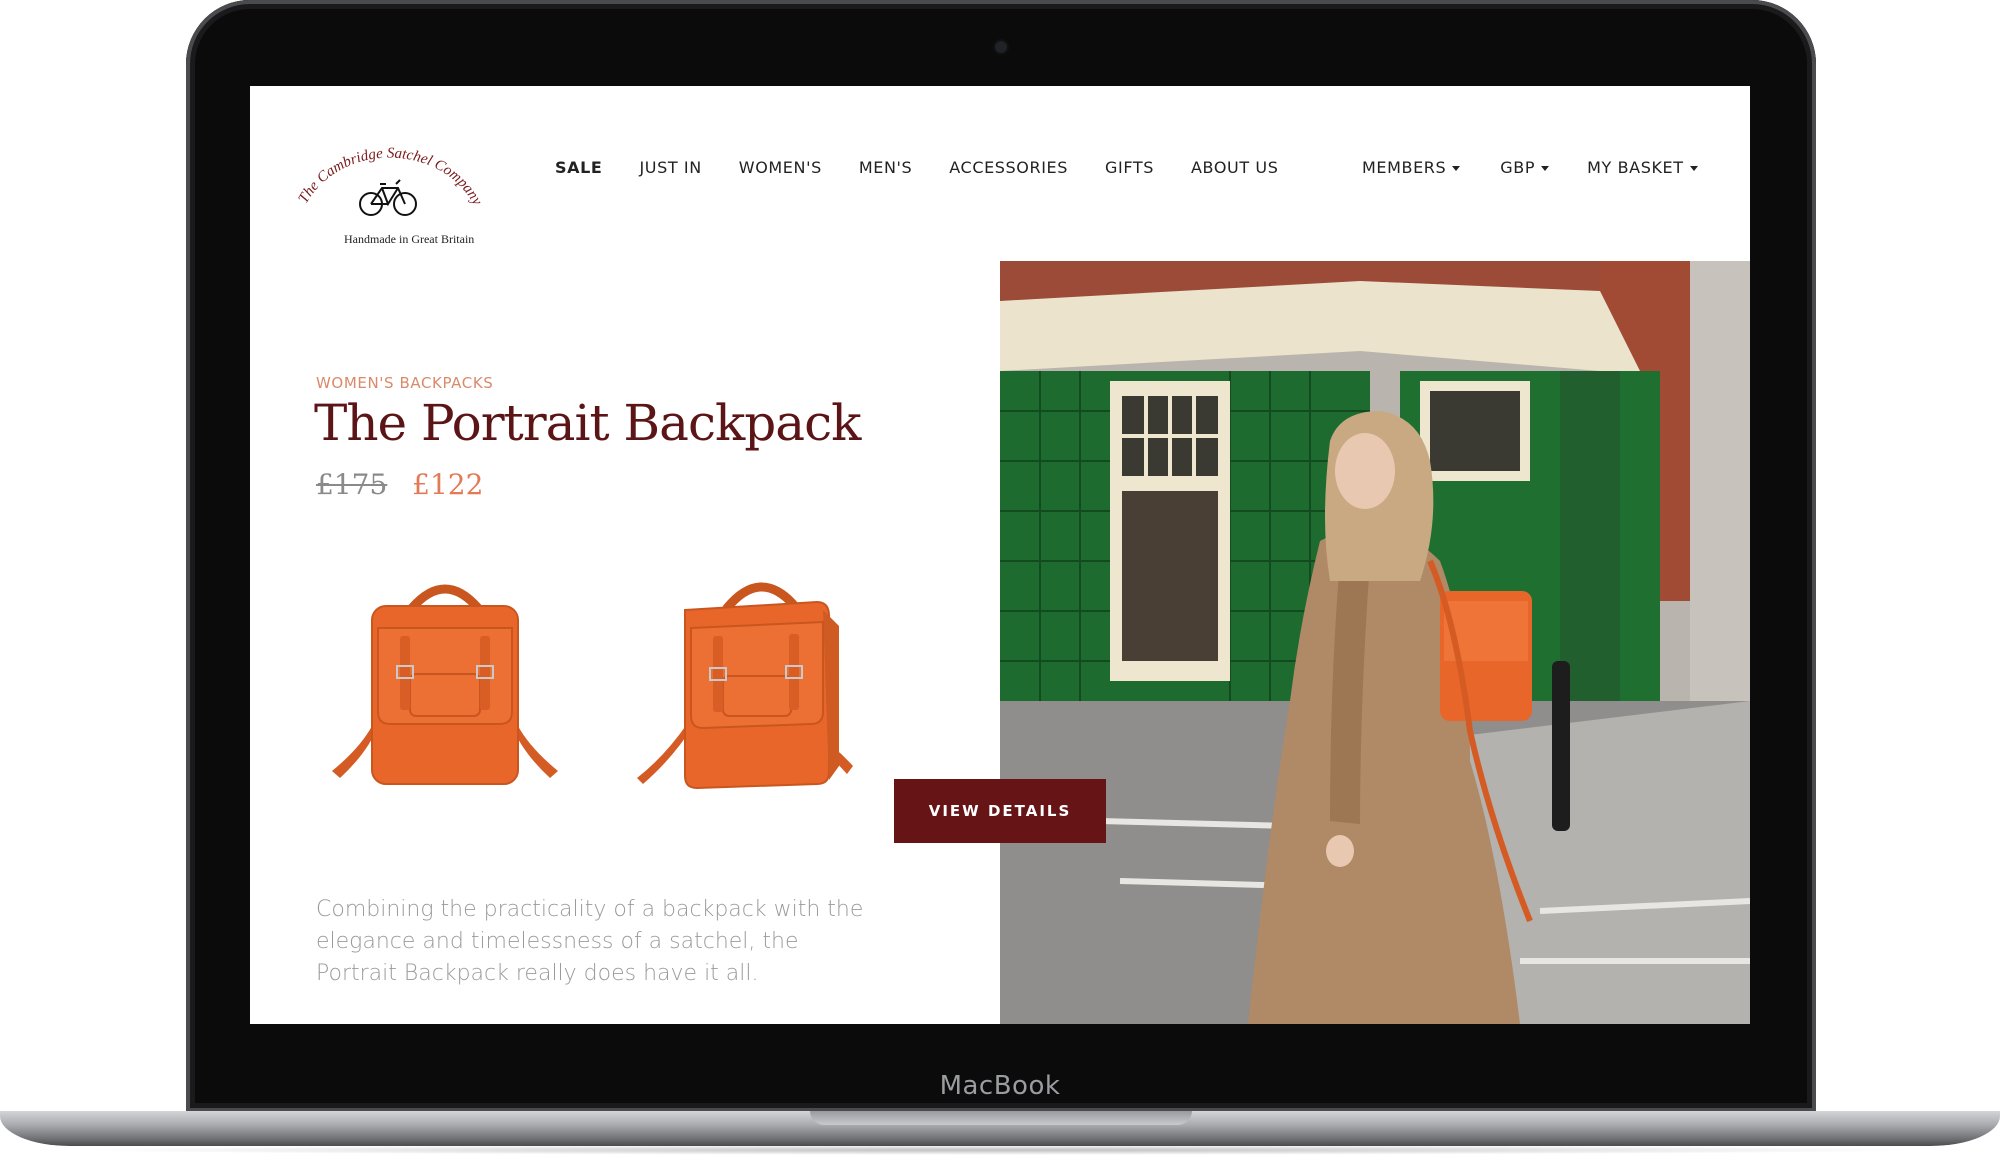  I want to click on product-title: The Portrait Backpack, so click(587, 423).